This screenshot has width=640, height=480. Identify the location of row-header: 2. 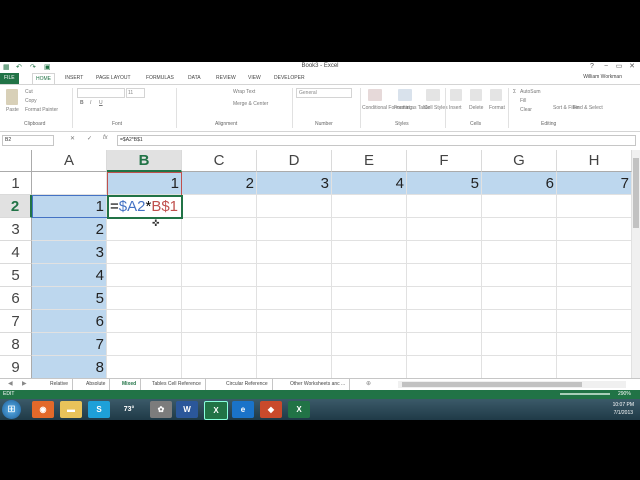
(16, 206).